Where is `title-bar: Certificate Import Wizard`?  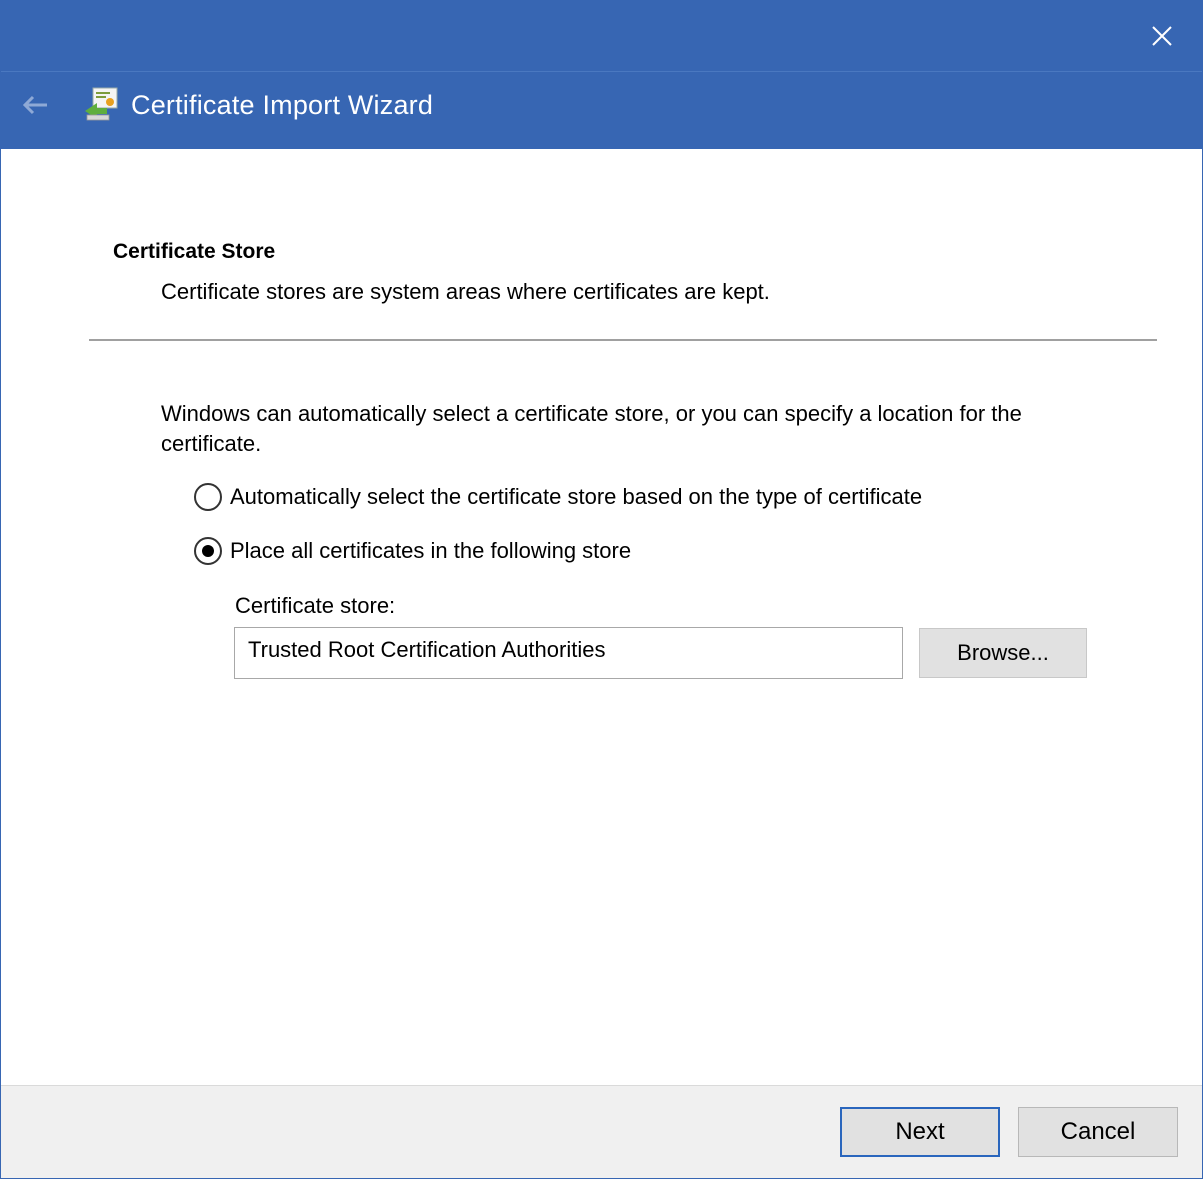 title-bar: Certificate Import Wizard is located at coordinates (601, 75).